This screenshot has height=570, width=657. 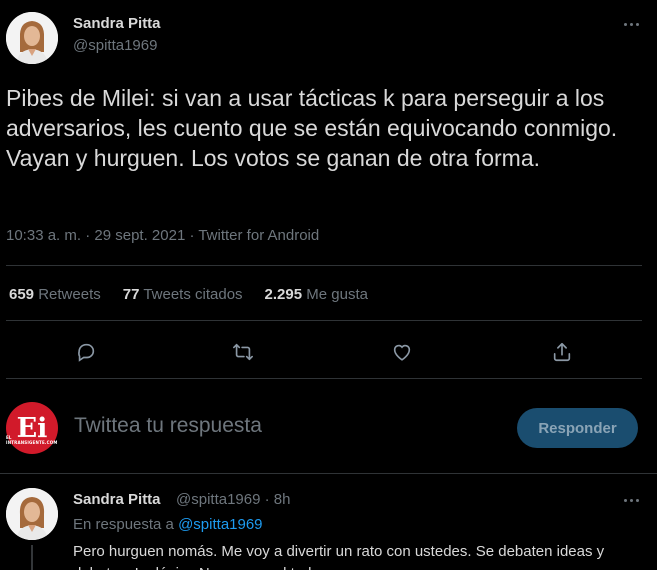 What do you see at coordinates (117, 23) in the screenshot?
I see `author-name: Sandra Pitta` at bounding box center [117, 23].